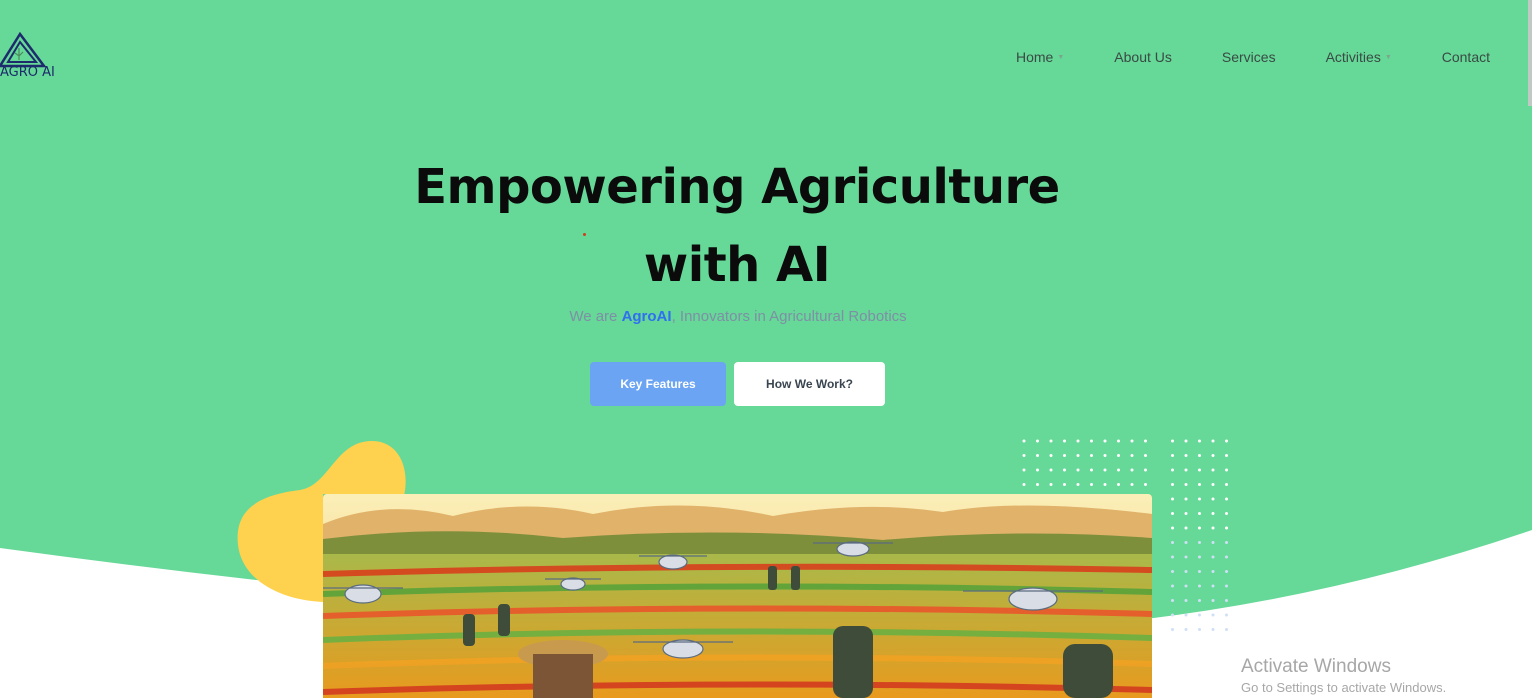 This screenshot has height=698, width=1532. I want to click on hero-headline: Empowering Agriculture with AI, so click(737, 226).